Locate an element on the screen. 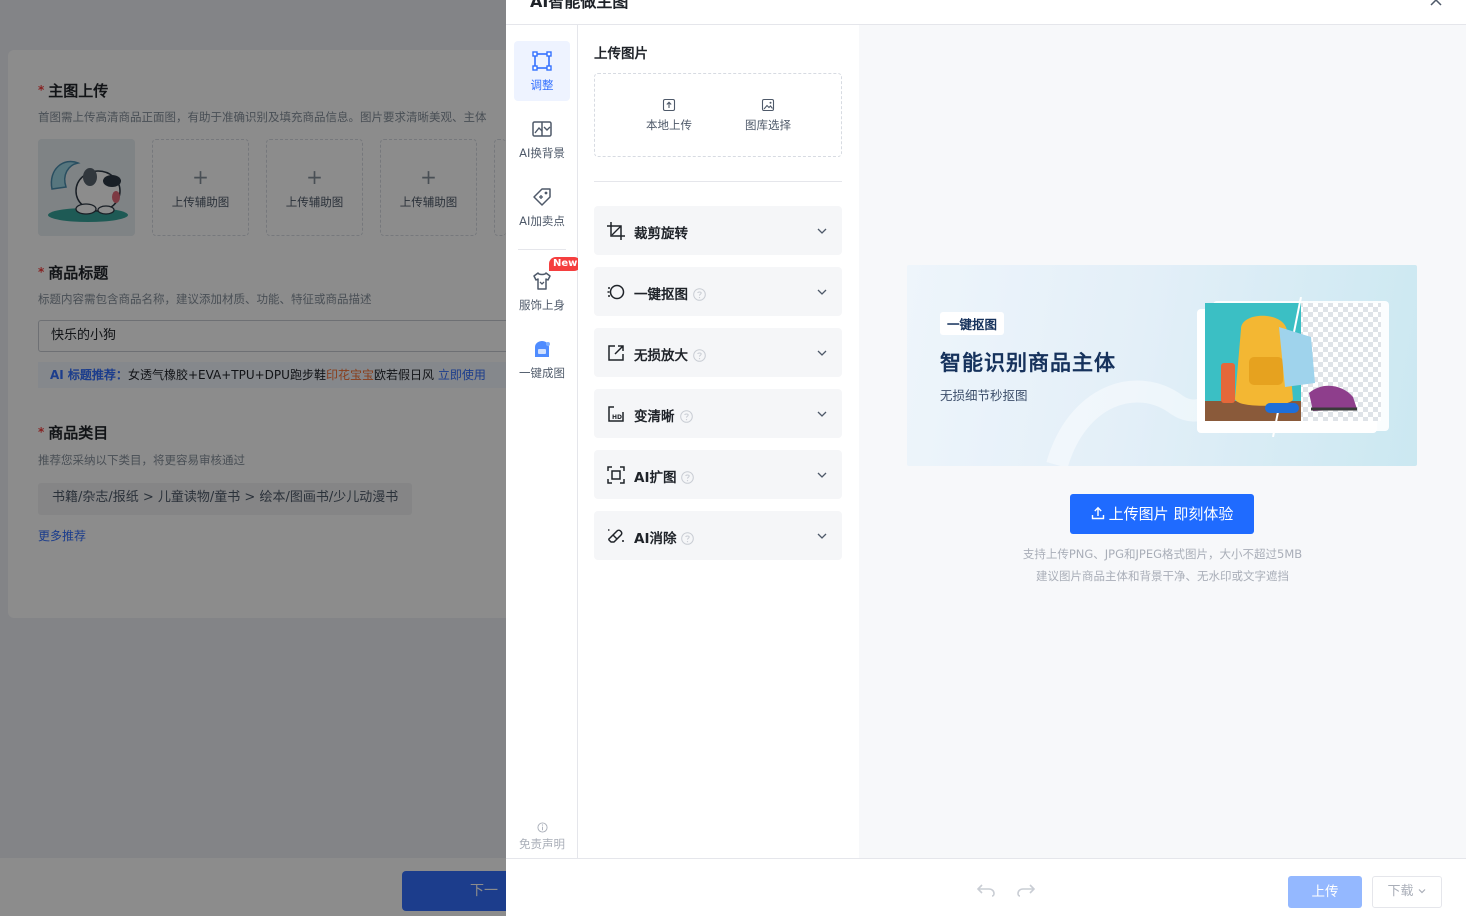  upload-hint-quality: 建议图片商品主体和背景干净、无水印或文字遮挡 is located at coordinates (1162, 576).